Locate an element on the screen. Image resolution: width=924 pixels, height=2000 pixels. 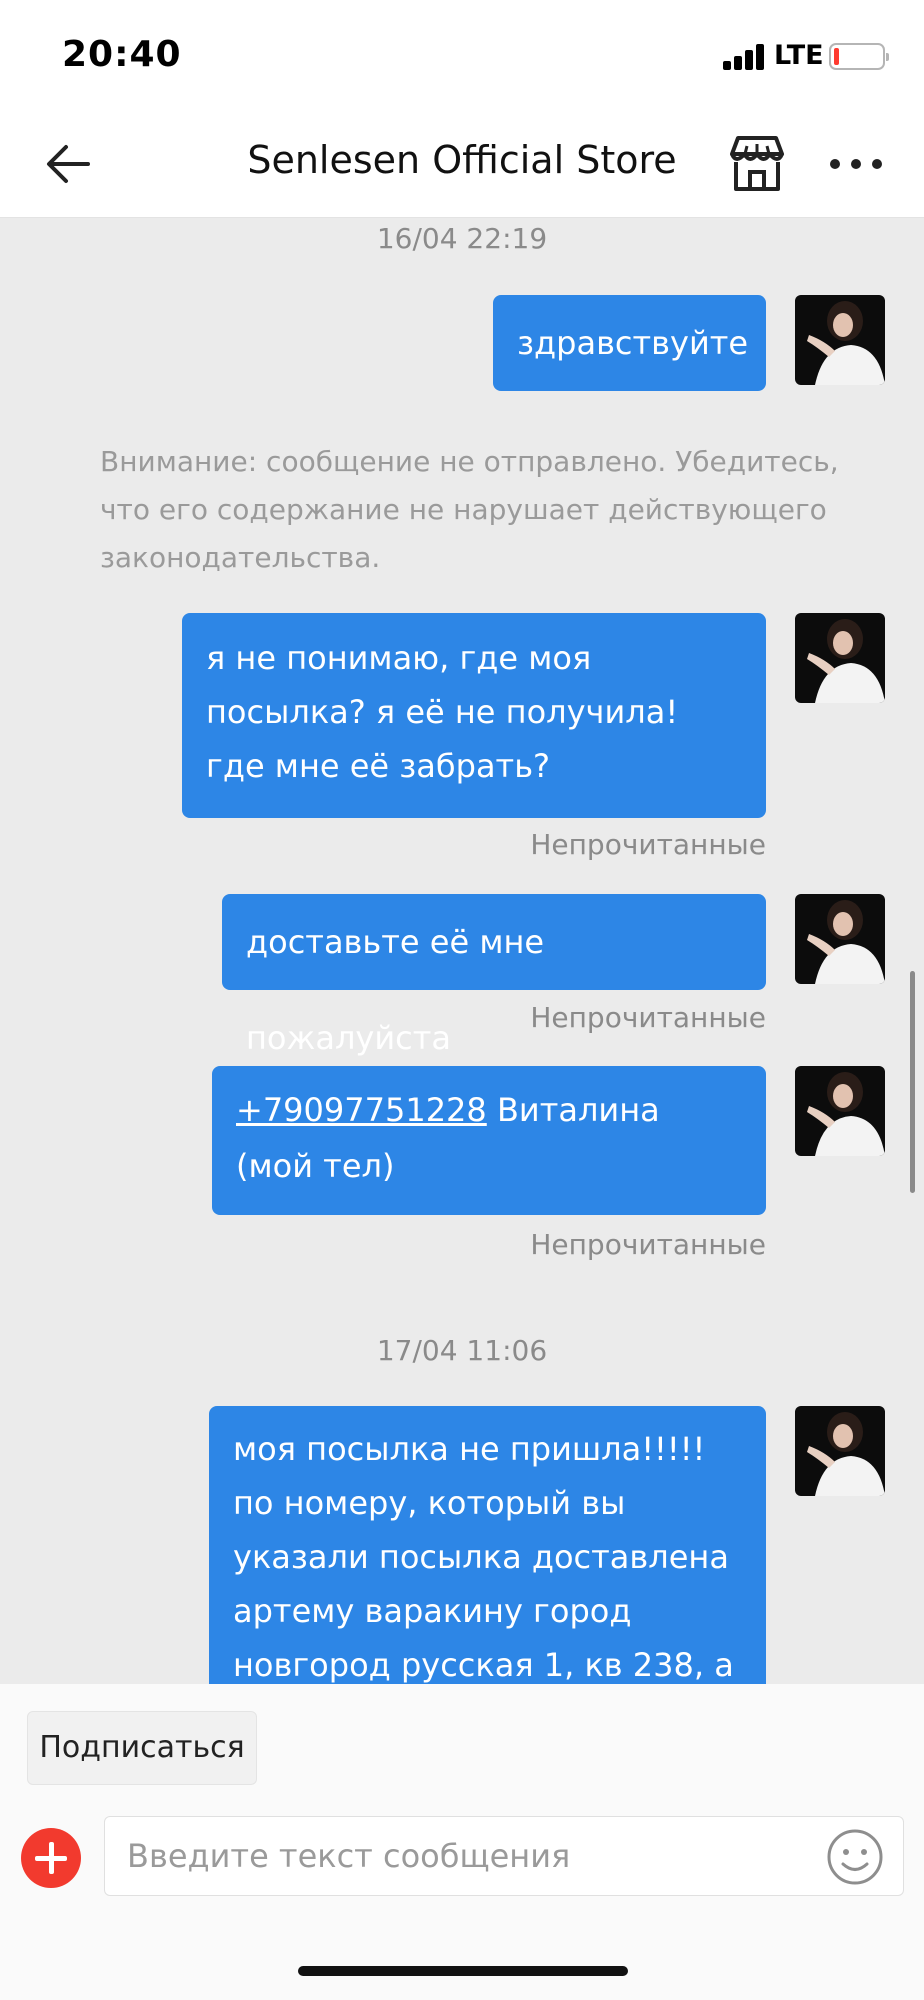
nav-bar: Senlesen Official Store is located at coordinates (462, 164).